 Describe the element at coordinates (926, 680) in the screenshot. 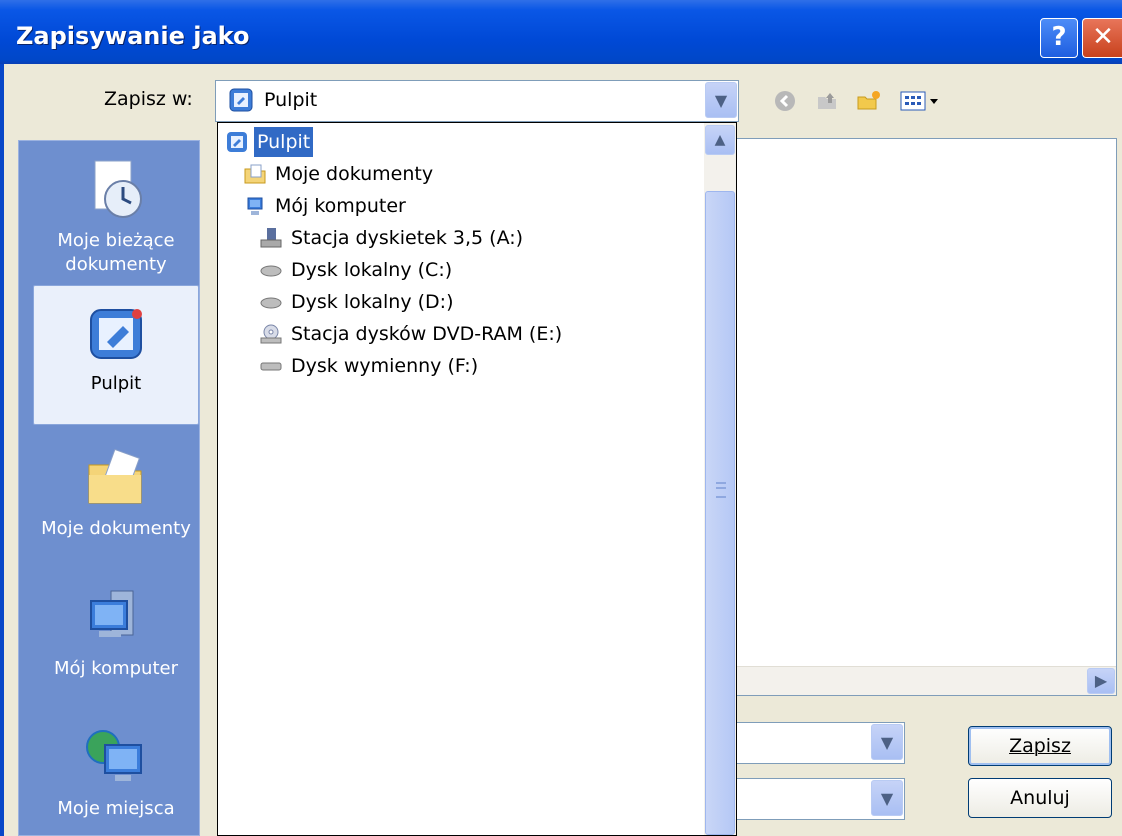

I see `horizontal-scrollbar: ▶` at that location.